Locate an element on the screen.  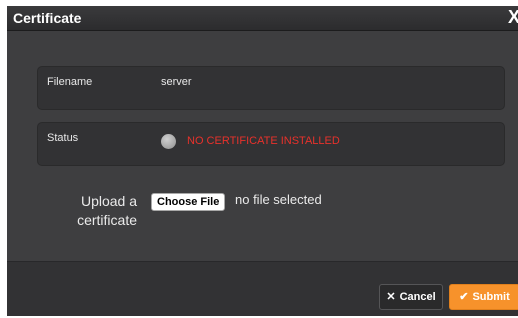
cancel-label: Cancel is located at coordinates (417, 297).